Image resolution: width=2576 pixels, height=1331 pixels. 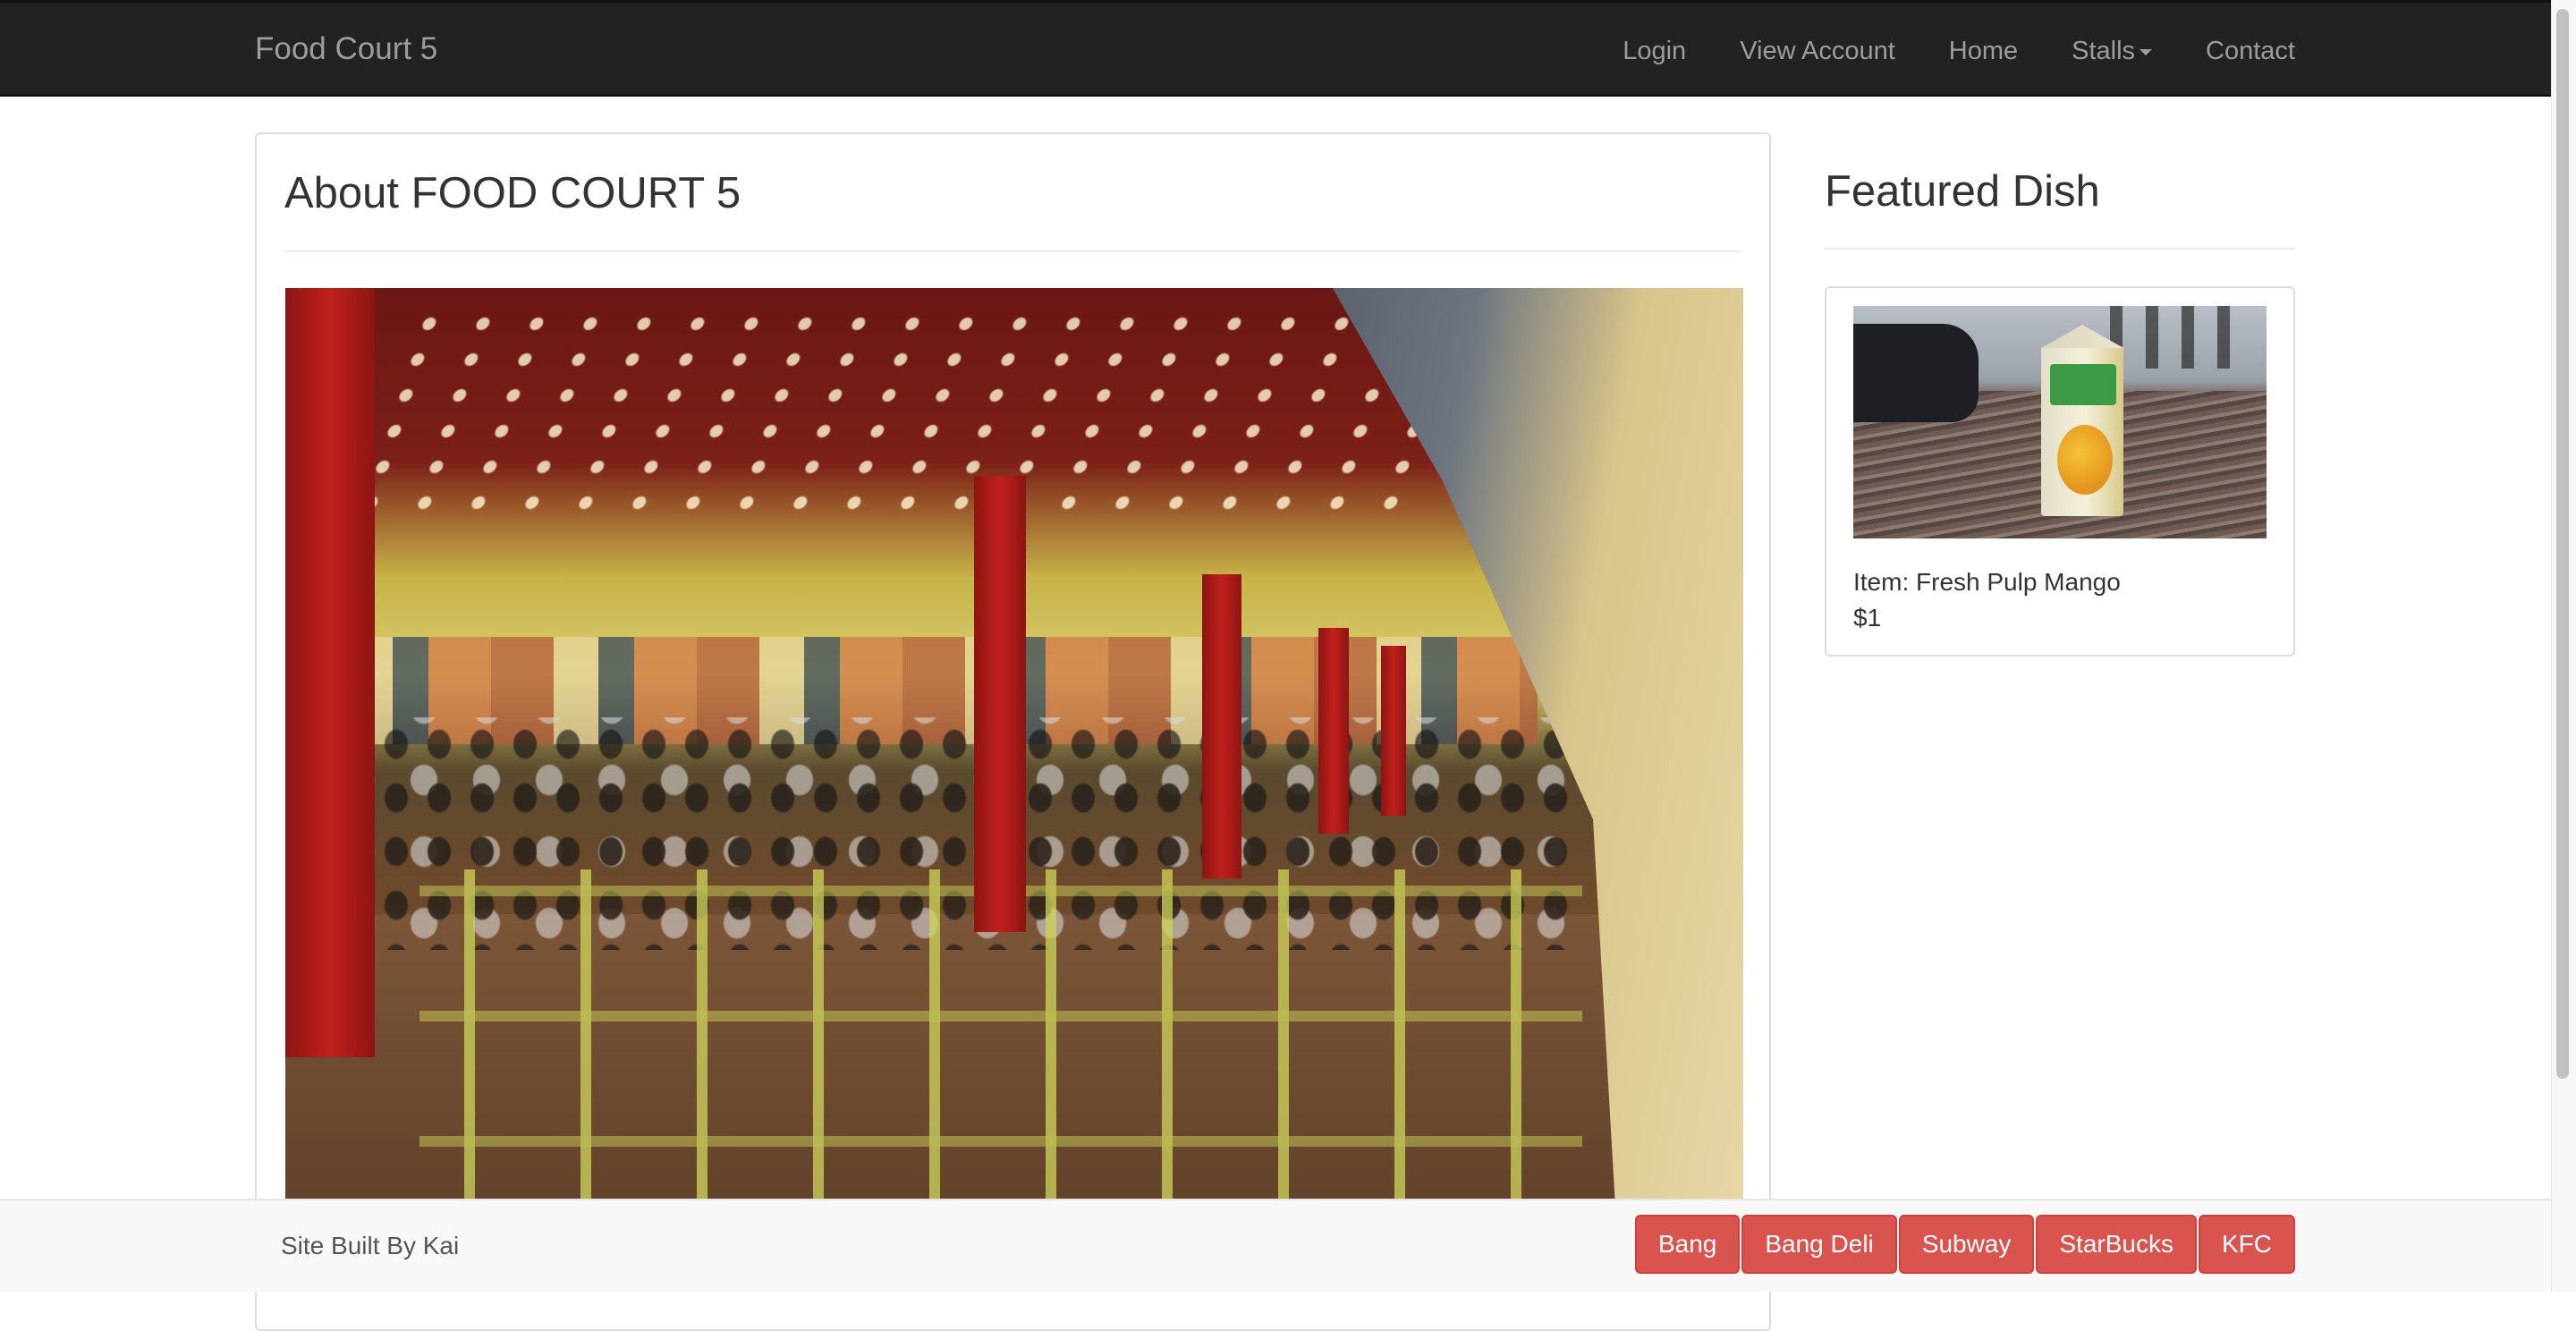 I want to click on brand-link: Food Court 5, so click(x=346, y=49).